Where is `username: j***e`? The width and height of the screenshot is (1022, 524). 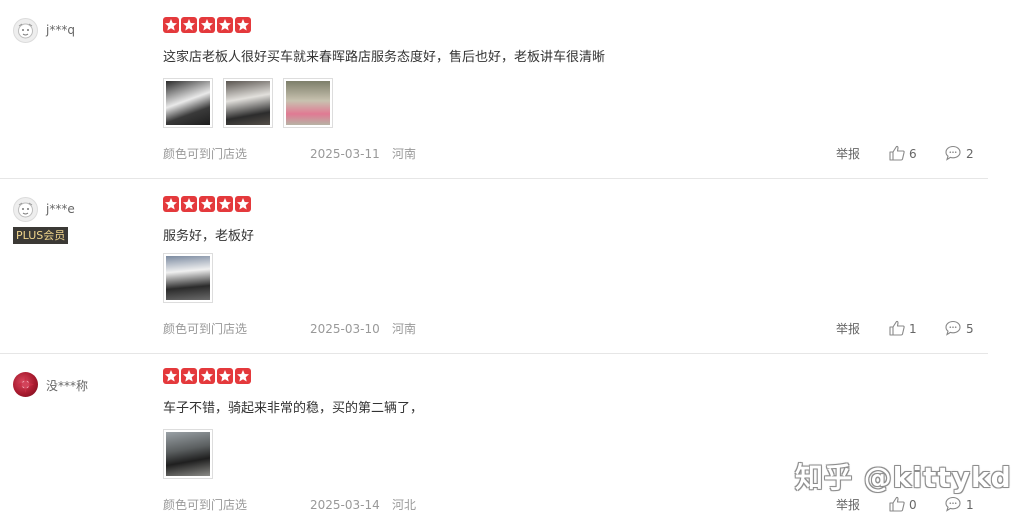
username: j***e is located at coordinates (60, 209).